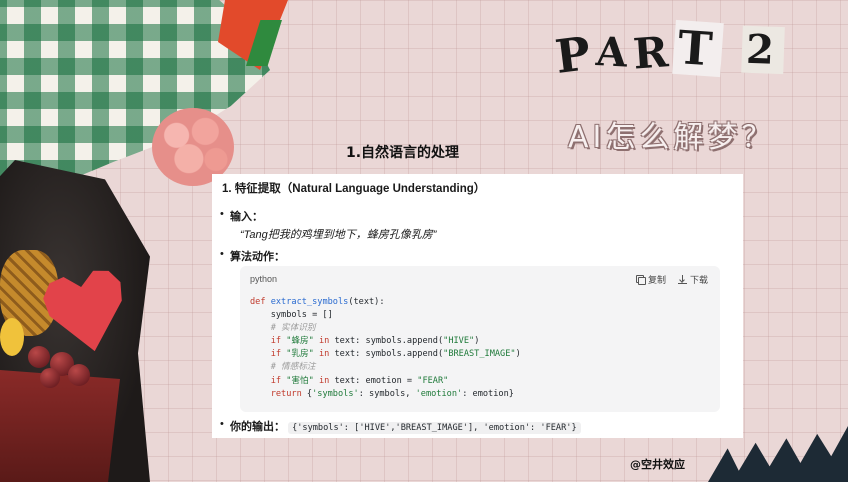  What do you see at coordinates (657, 280) in the screenshot?
I see `copy-button-label: 复制` at bounding box center [657, 280].